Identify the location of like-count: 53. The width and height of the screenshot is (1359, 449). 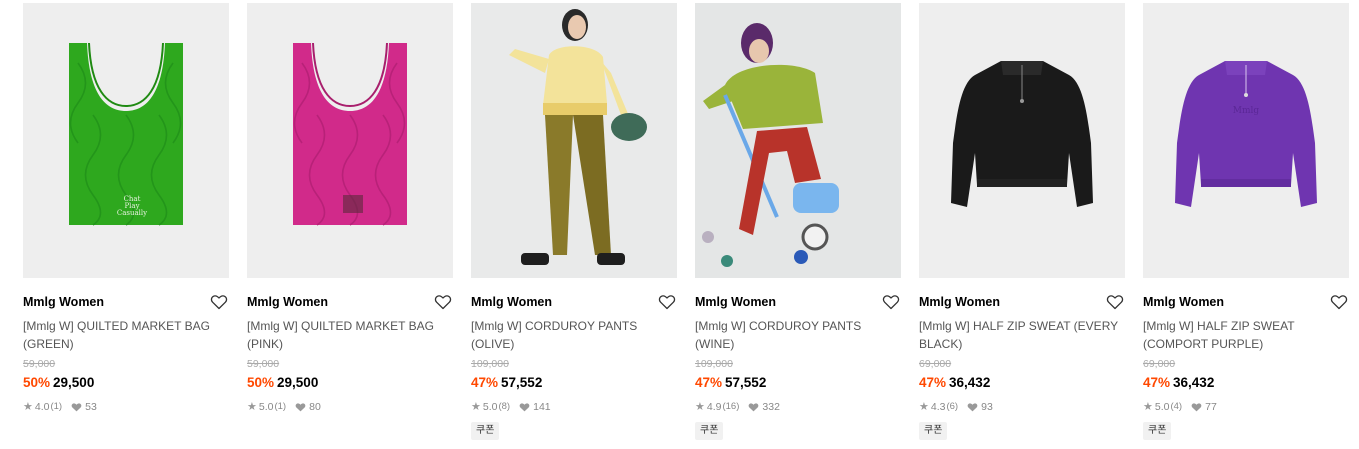
(91, 407).